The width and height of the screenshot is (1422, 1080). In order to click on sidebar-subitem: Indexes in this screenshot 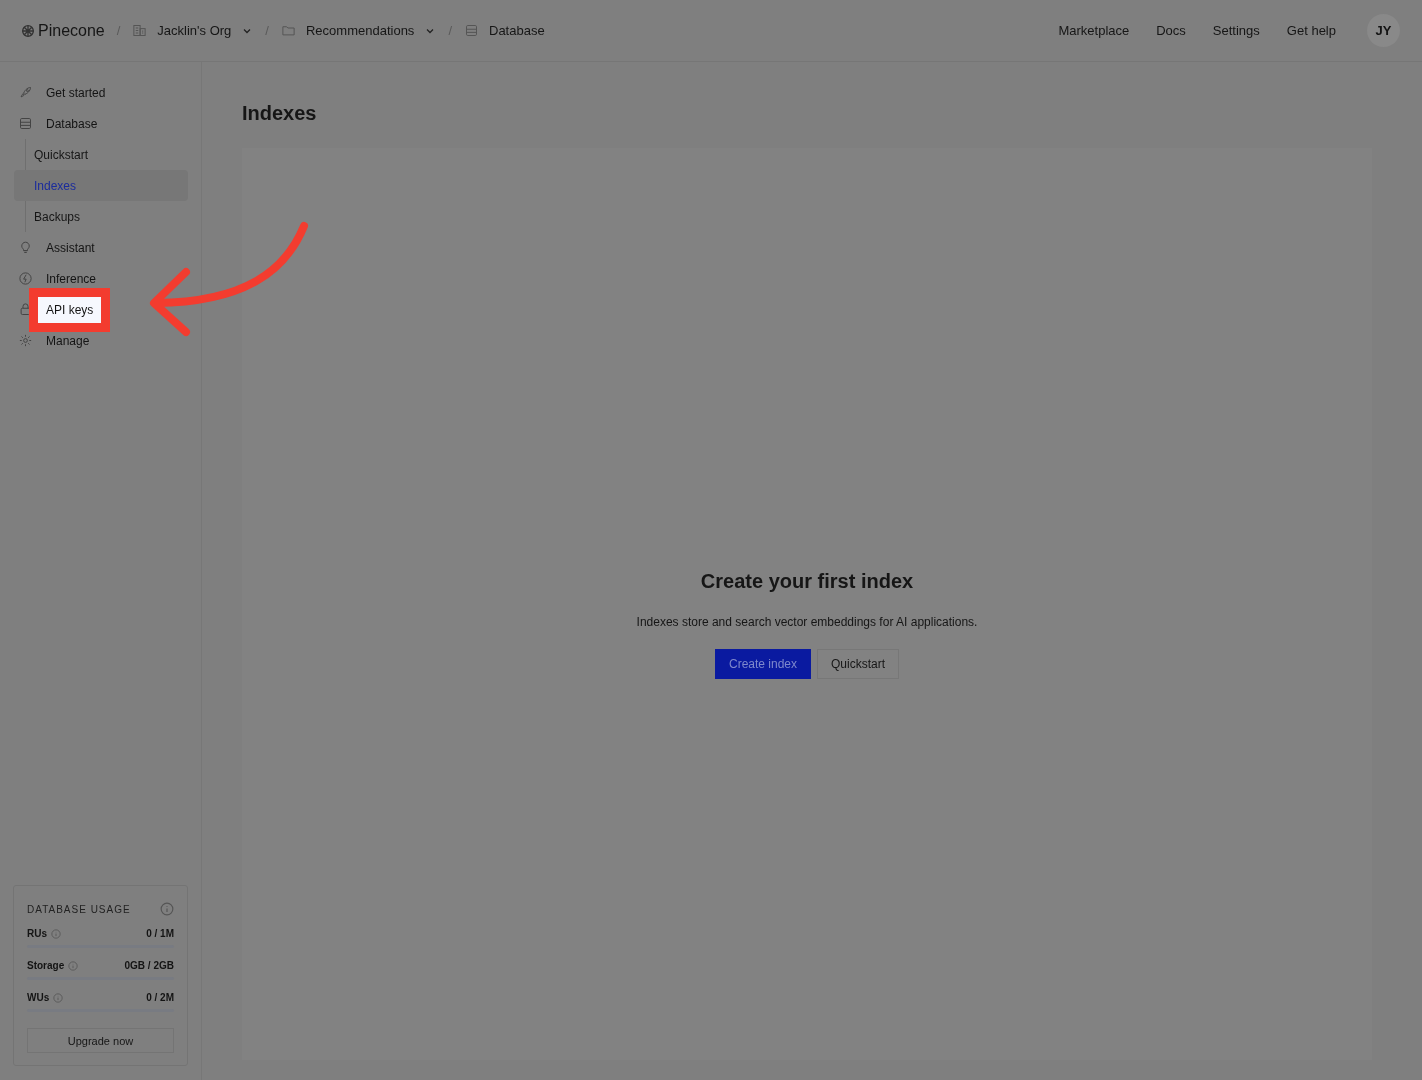, I will do `click(101, 185)`.